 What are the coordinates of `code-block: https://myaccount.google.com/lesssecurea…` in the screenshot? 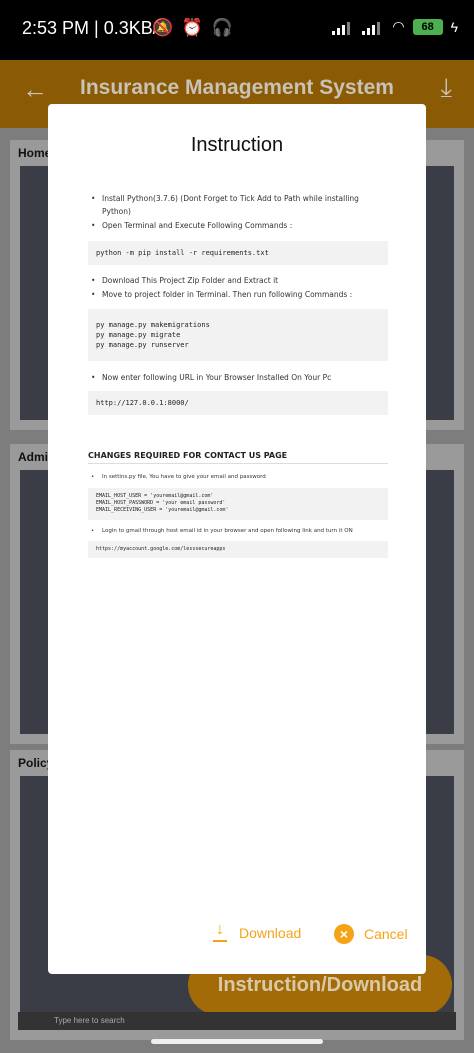 It's located at (238, 549).